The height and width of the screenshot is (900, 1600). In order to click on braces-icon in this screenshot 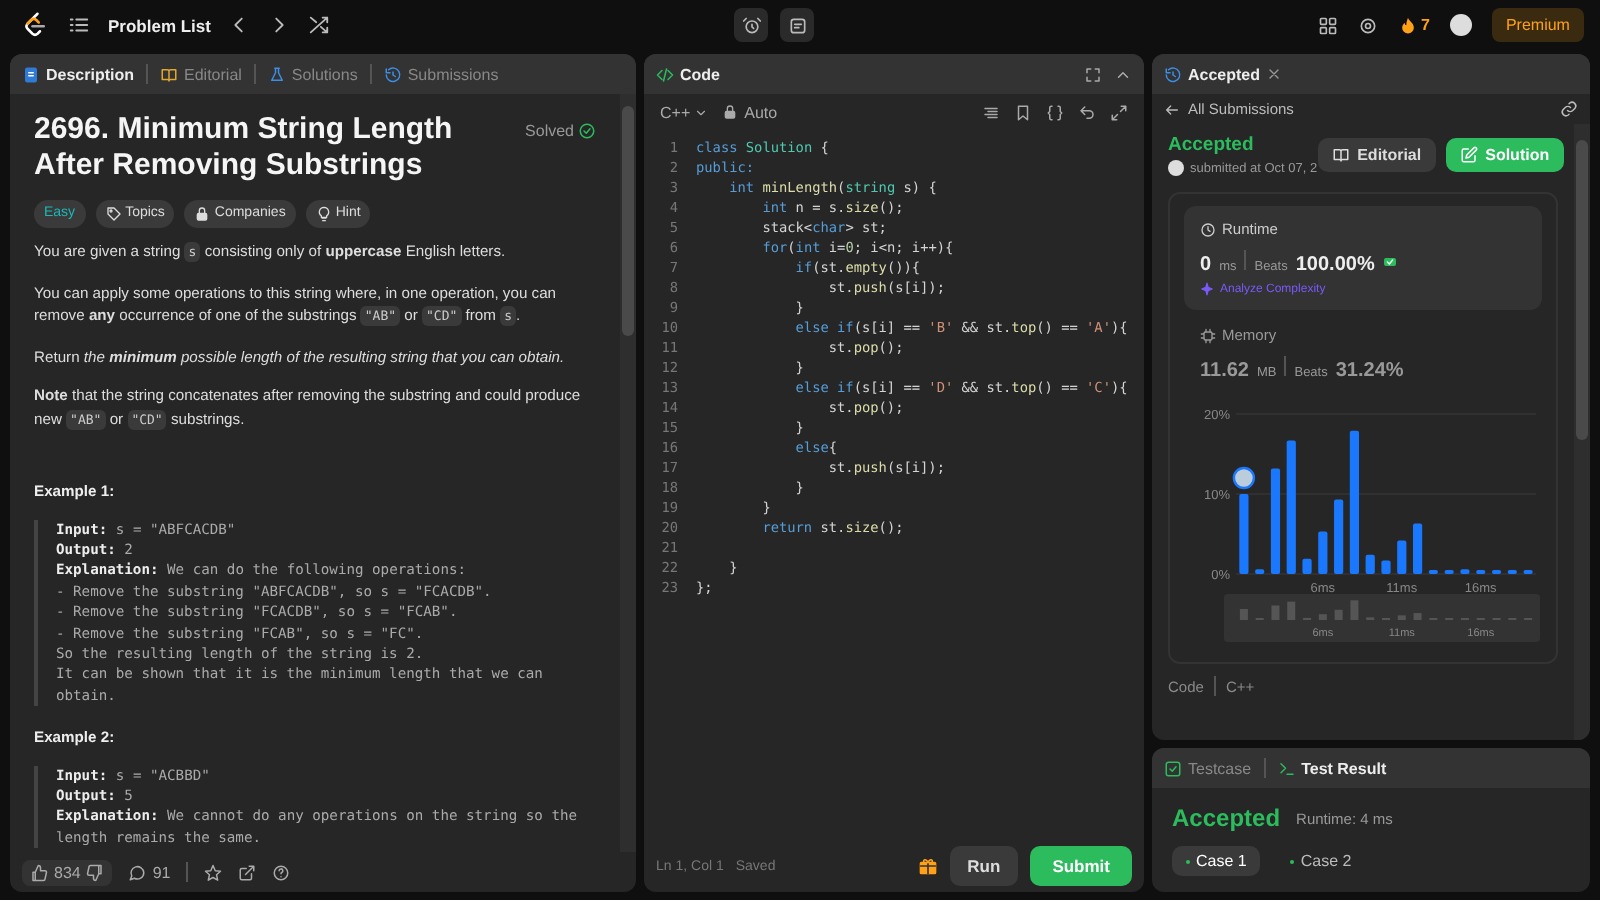, I will do `click(1055, 112)`.